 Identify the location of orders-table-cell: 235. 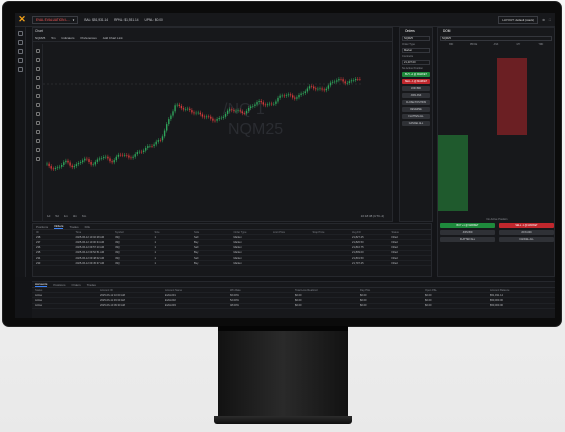
(38, 253).